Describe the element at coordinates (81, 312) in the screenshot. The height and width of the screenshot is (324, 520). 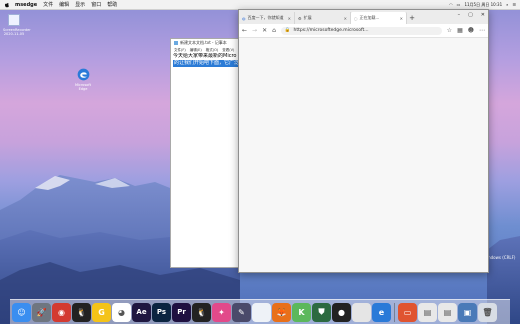
I see `qq-icon: 🐧` at that location.